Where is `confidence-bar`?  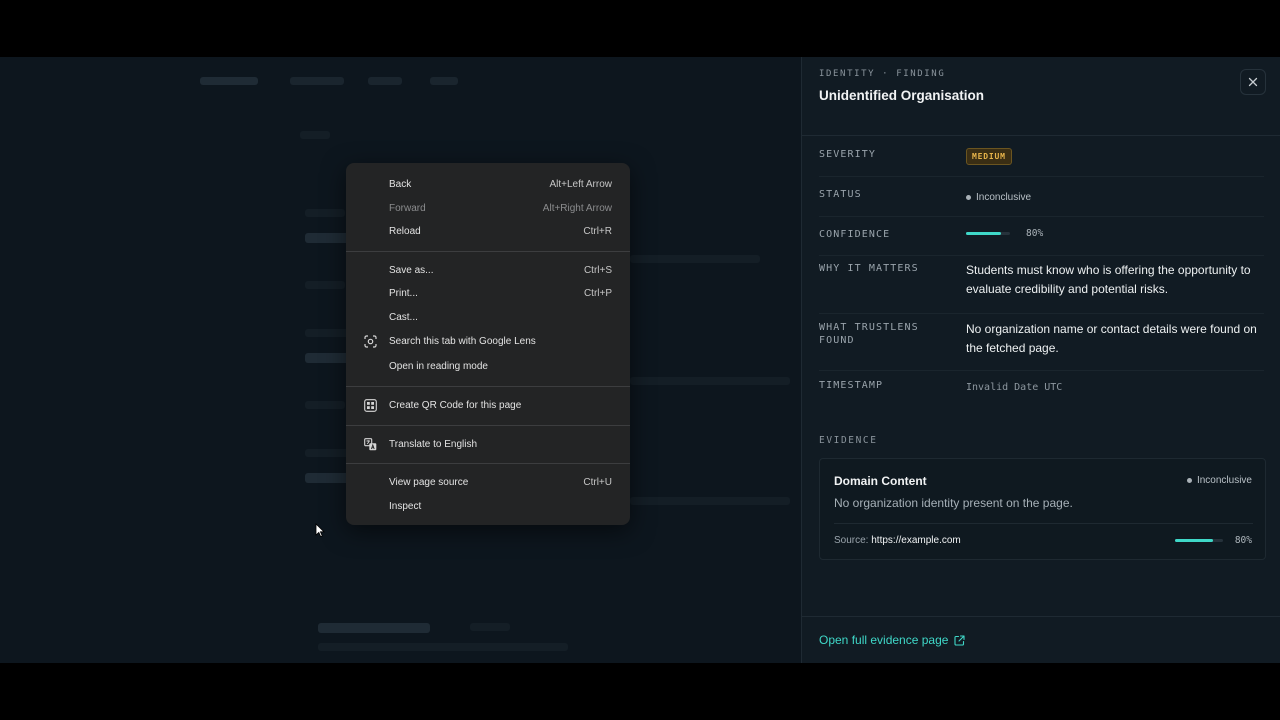
confidence-bar is located at coordinates (988, 233).